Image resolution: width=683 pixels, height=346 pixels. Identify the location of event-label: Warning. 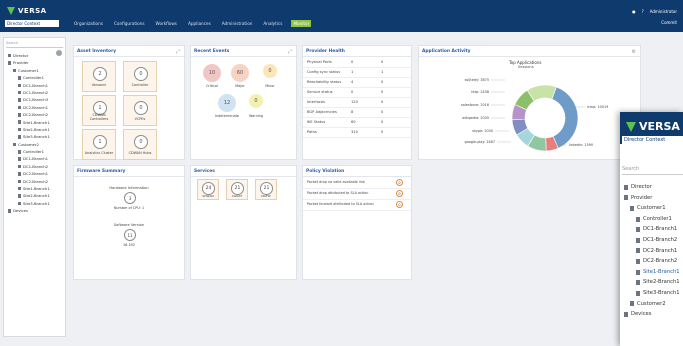
(256, 116).